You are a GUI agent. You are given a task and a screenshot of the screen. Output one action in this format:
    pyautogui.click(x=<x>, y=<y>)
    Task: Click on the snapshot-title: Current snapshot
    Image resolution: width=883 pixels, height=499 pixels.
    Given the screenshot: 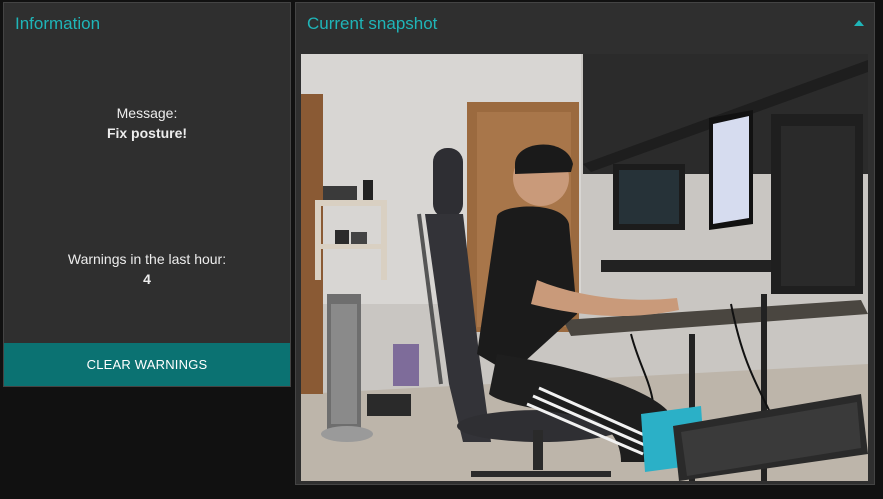 What is the action you would take?
    pyautogui.click(x=372, y=23)
    